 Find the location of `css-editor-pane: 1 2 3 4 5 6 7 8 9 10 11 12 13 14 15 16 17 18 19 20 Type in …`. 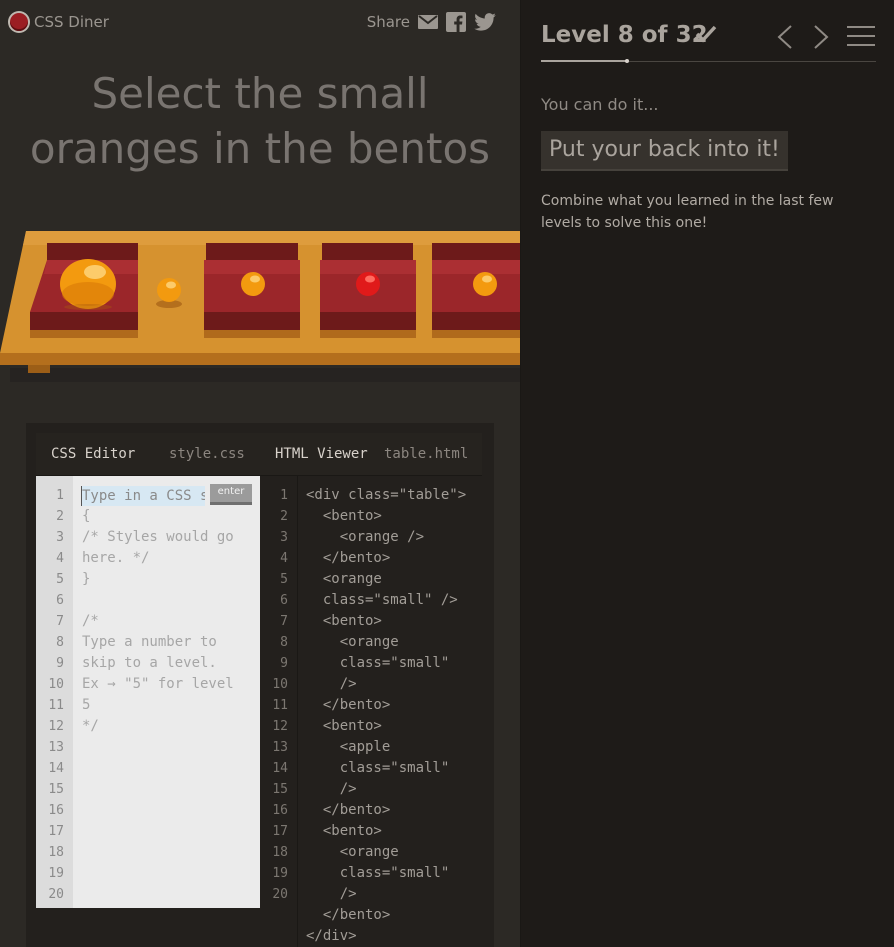

css-editor-pane: 1 2 3 4 5 6 7 8 9 10 11 12 13 14 15 16 17 18 19 20 Type in … is located at coordinates (148, 692).